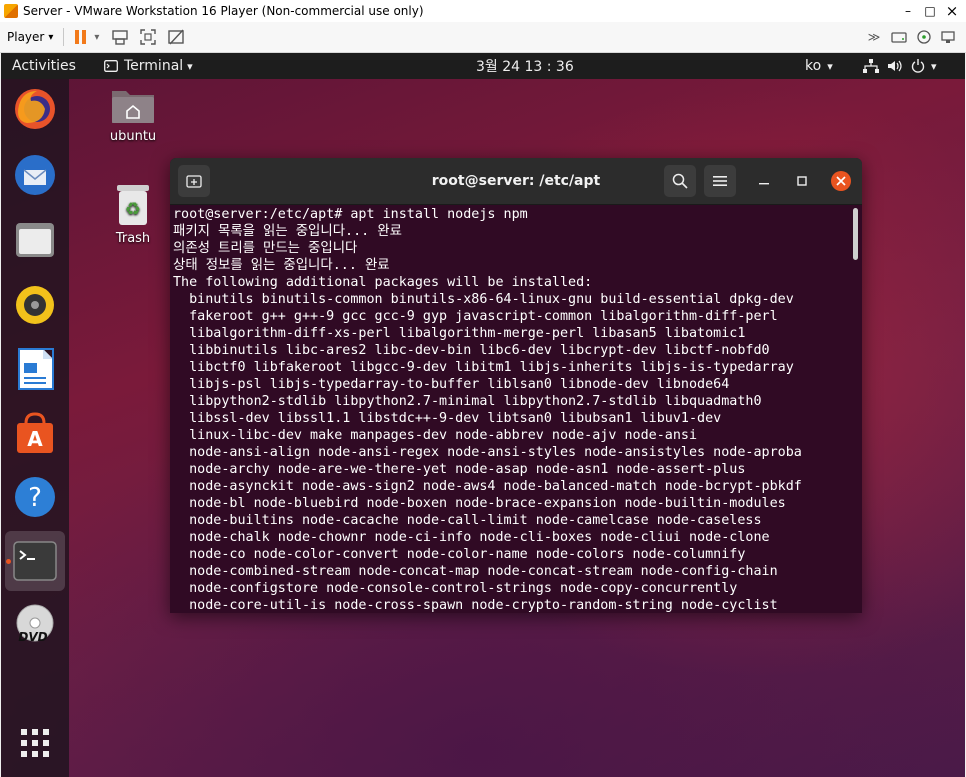 Image resolution: width=966 pixels, height=777 pixels. I want to click on activities-button: Activities, so click(44, 66).